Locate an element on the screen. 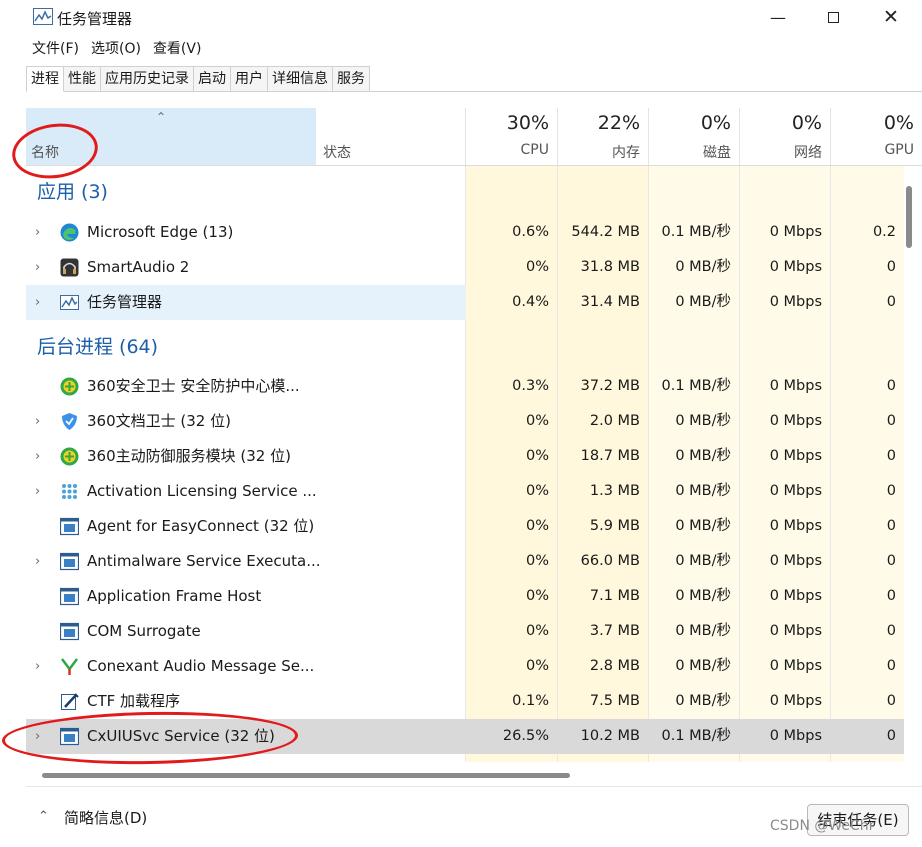  network-column-header: 0% 网络 is located at coordinates (784, 136).